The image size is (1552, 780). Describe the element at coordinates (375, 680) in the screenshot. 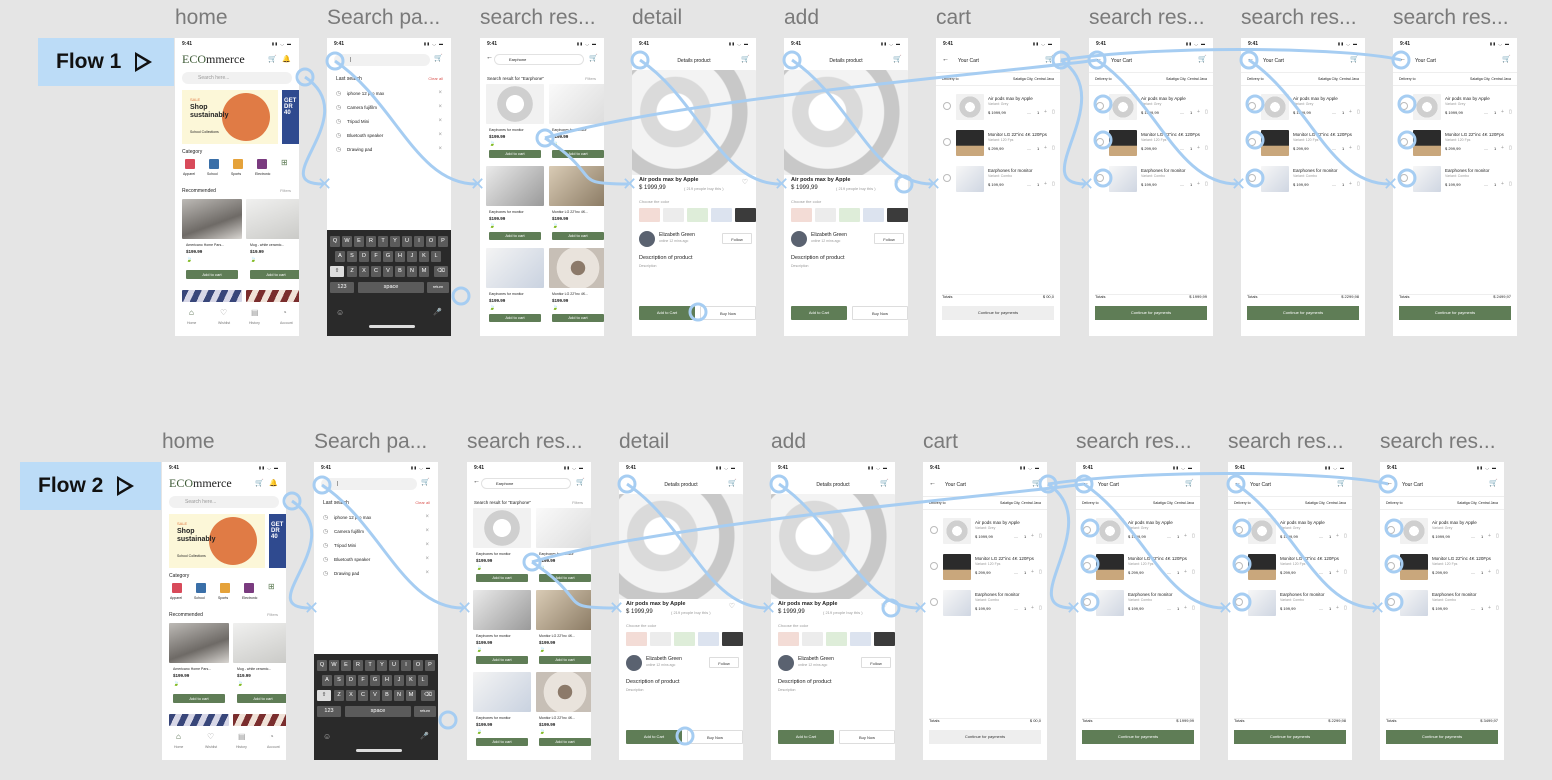

I see `key-g: G` at that location.